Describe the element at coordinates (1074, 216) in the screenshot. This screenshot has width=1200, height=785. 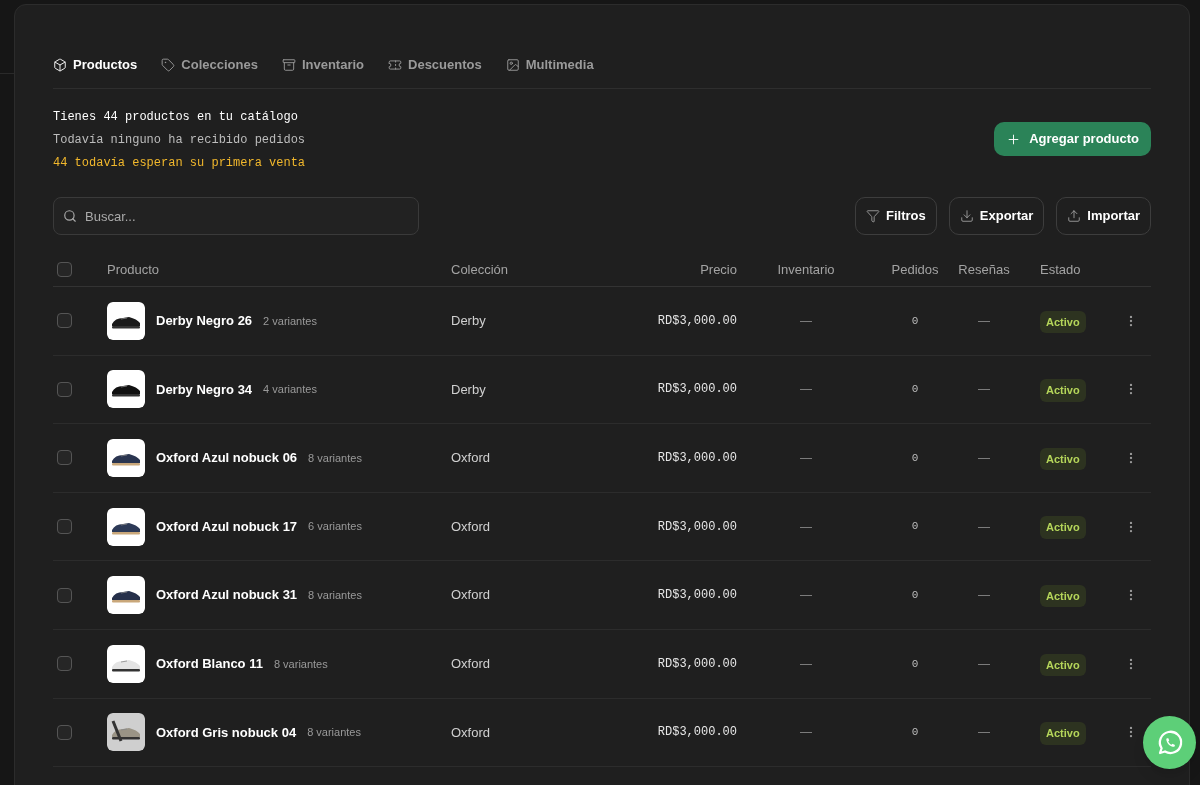
I see `upload-icon` at that location.